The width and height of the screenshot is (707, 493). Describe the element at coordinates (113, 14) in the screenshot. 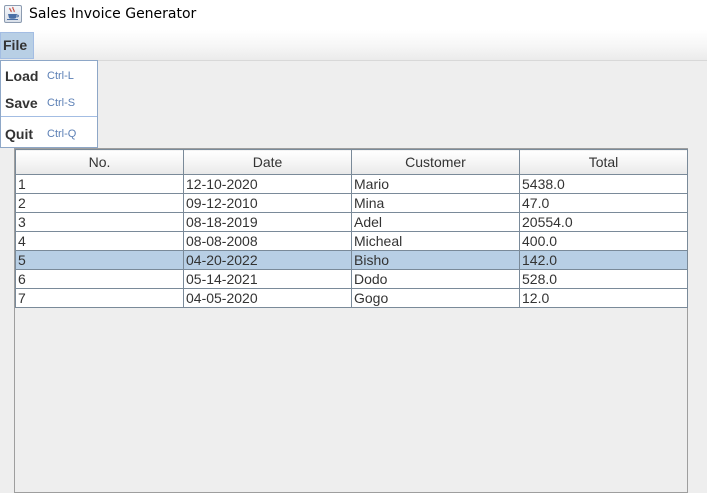

I see `window-title: Sales Invoice Generator` at that location.